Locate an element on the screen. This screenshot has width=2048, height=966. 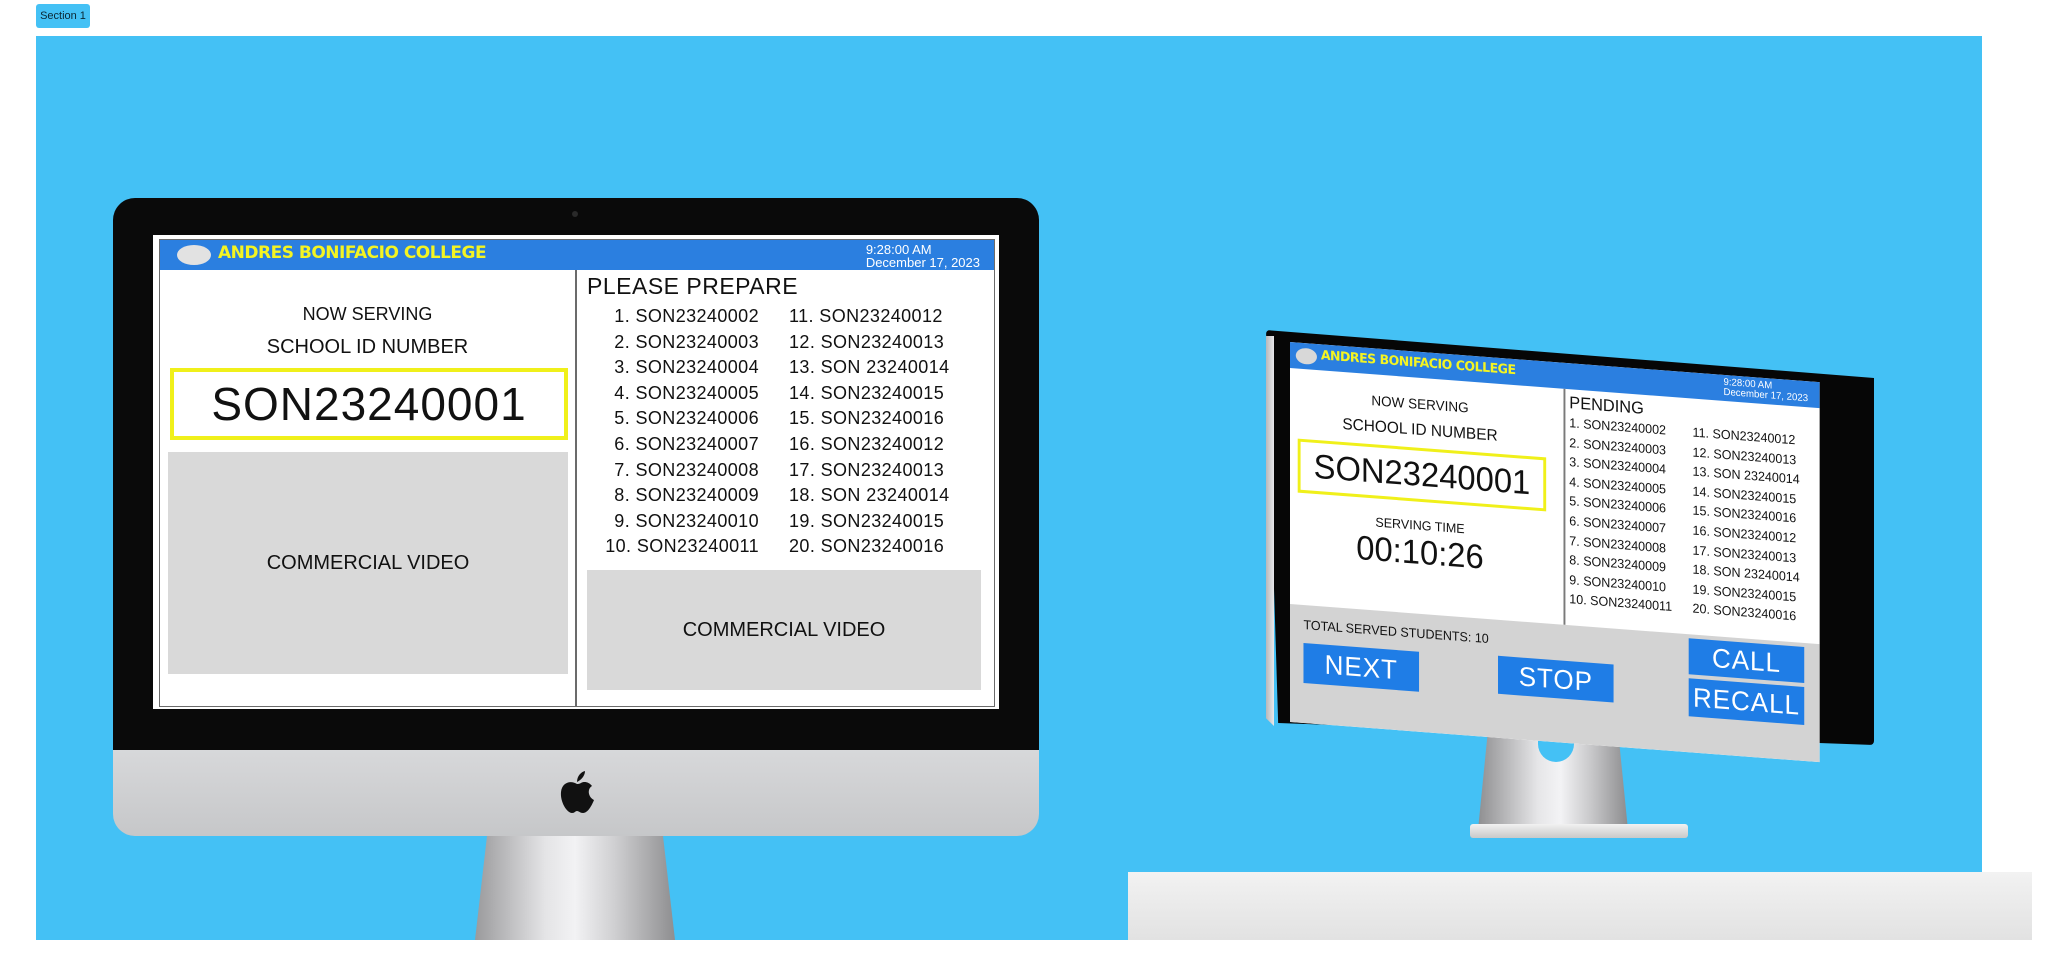
queue-item: 8. SON23240009 is located at coordinates (686, 495).